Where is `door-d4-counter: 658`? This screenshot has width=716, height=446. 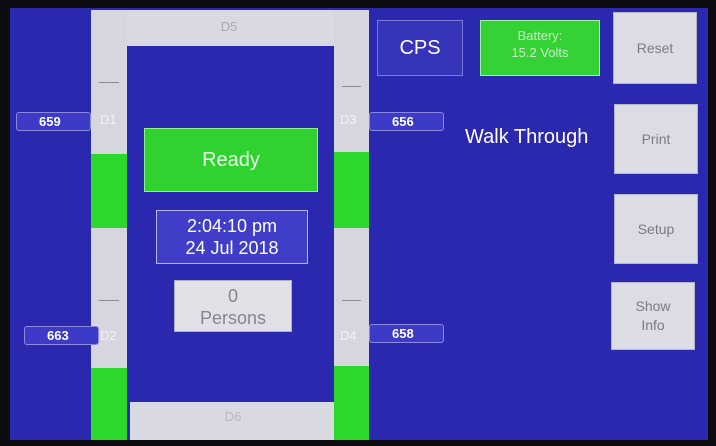 door-d4-counter: 658 is located at coordinates (406, 333).